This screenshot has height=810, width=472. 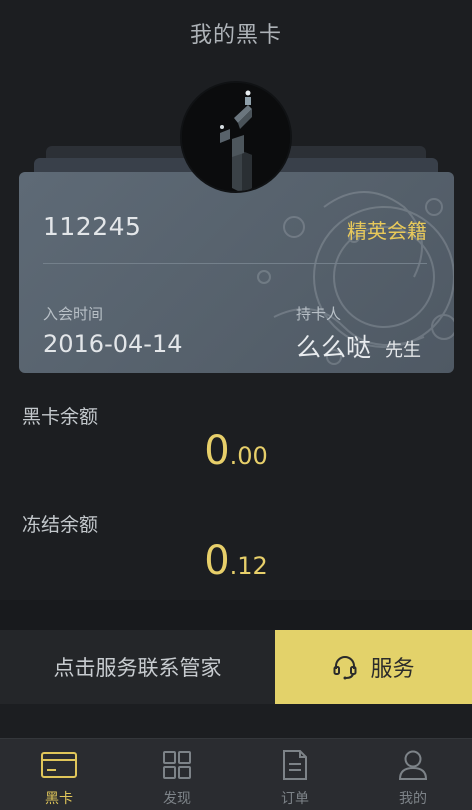 I want to click on headset-icon, so click(x=345, y=668).